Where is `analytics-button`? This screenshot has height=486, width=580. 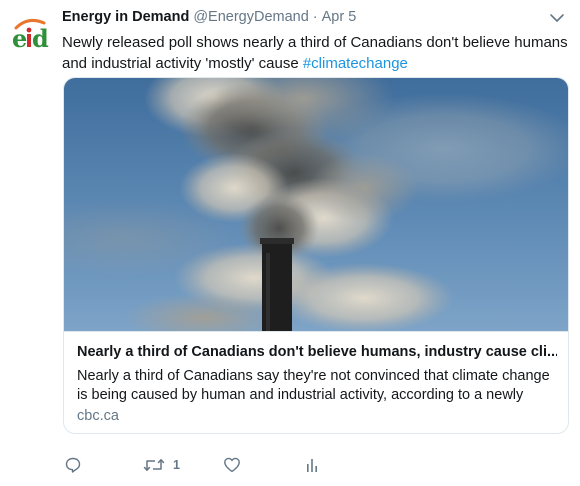
analytics-button is located at coordinates (312, 465).